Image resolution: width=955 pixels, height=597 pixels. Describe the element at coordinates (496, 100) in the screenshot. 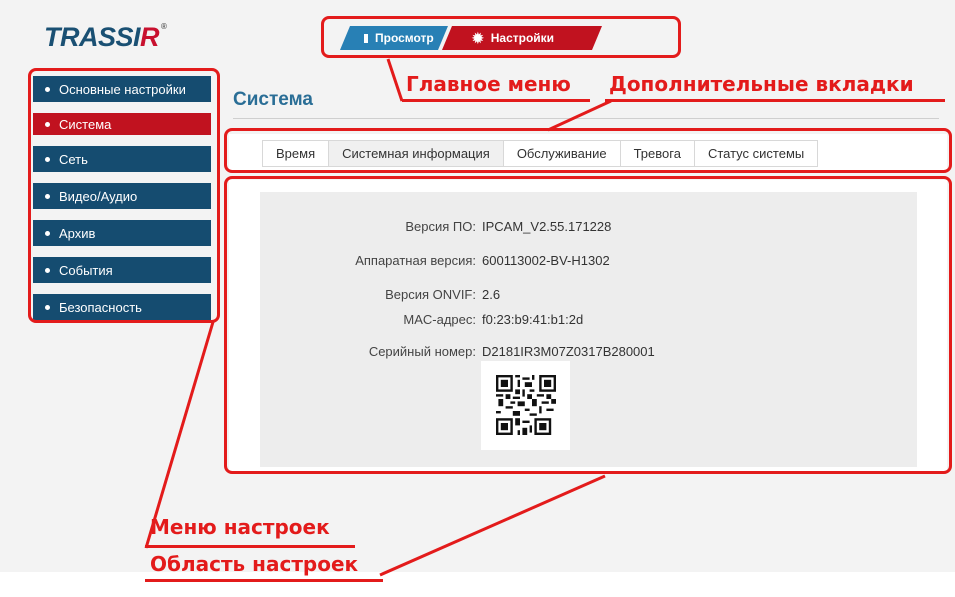

I see `annotation-underline-main-menu` at that location.